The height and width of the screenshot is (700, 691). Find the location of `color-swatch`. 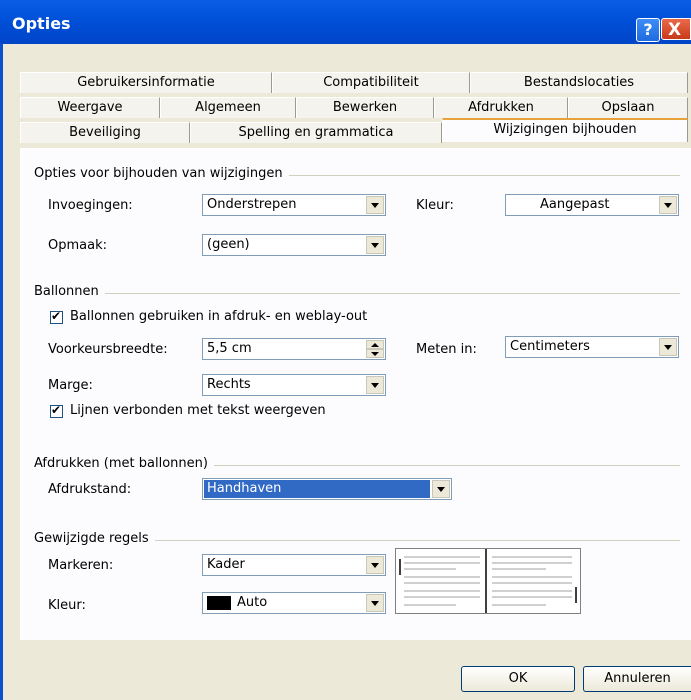

color-swatch is located at coordinates (219, 603).